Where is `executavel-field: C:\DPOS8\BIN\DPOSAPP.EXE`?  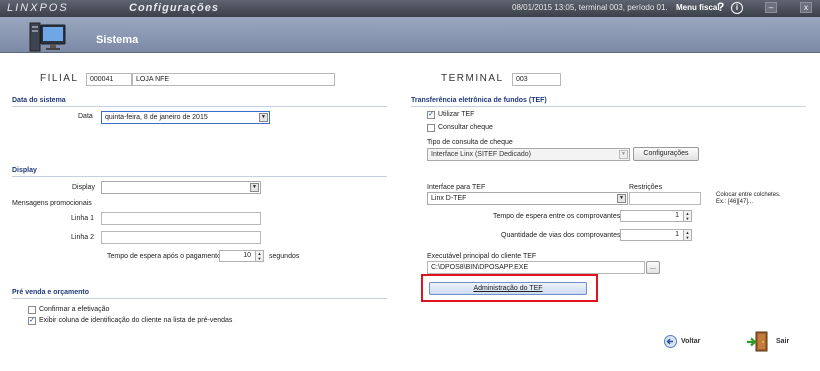
executavel-field: C:\DPOS8\BIN\DPOSAPP.EXE is located at coordinates (536, 267).